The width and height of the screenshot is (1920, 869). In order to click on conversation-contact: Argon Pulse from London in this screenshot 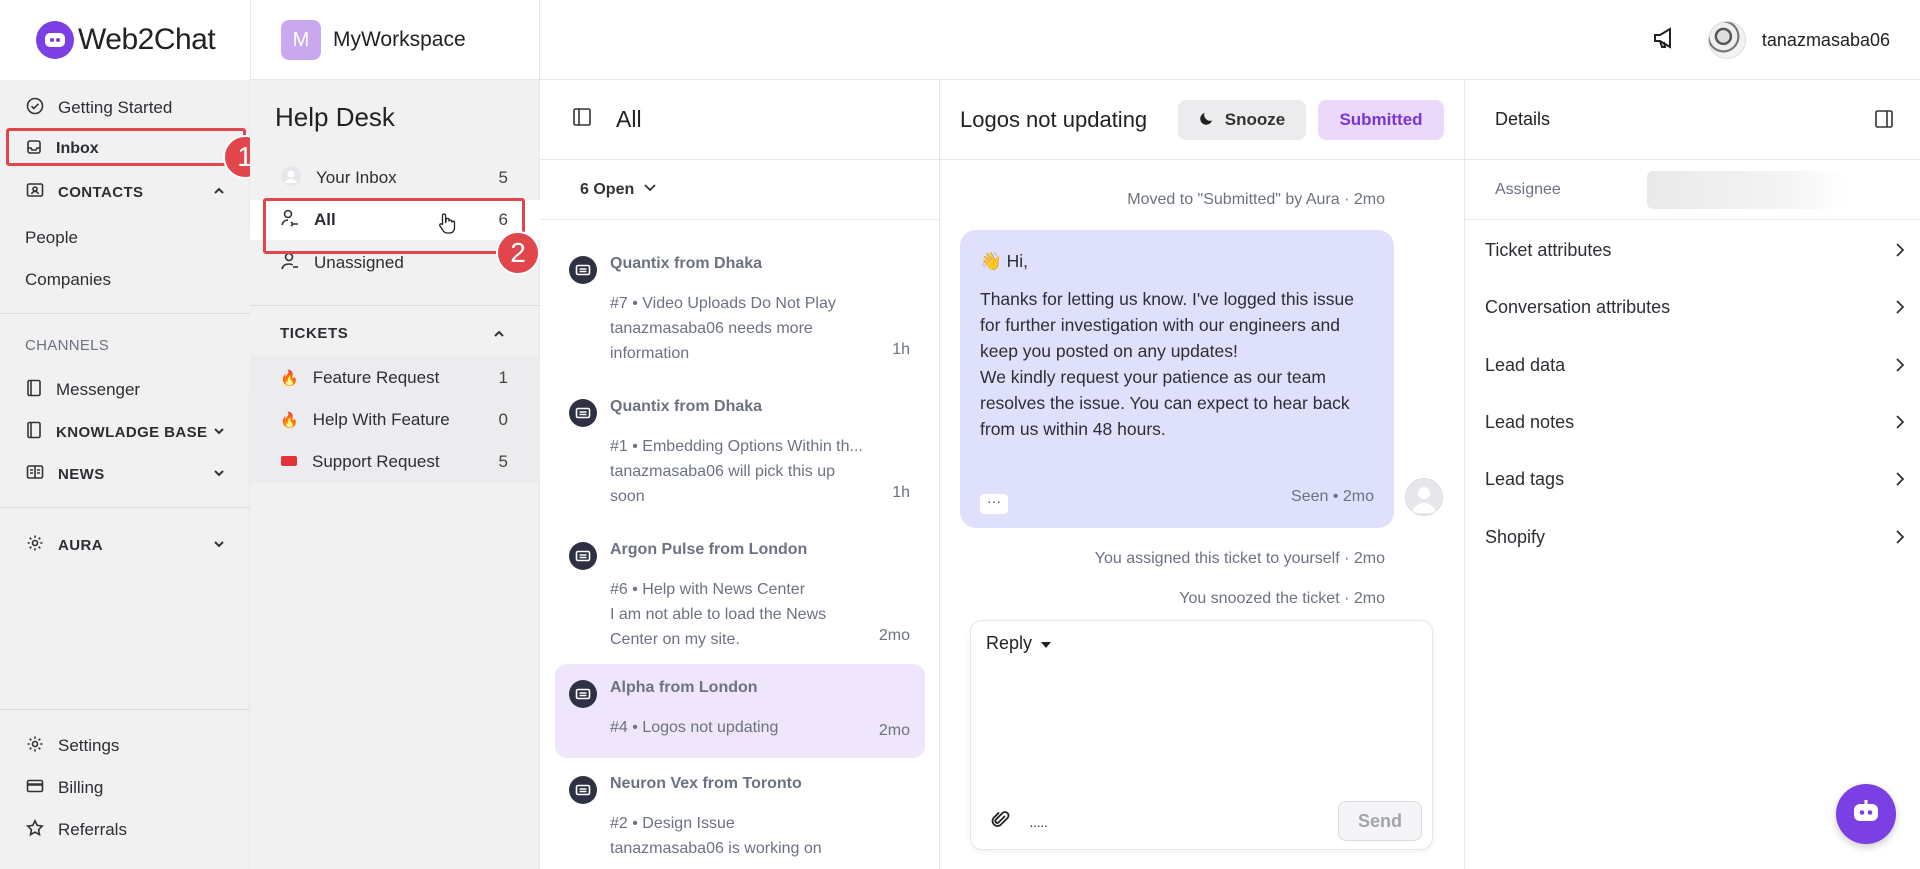, I will do `click(709, 549)`.